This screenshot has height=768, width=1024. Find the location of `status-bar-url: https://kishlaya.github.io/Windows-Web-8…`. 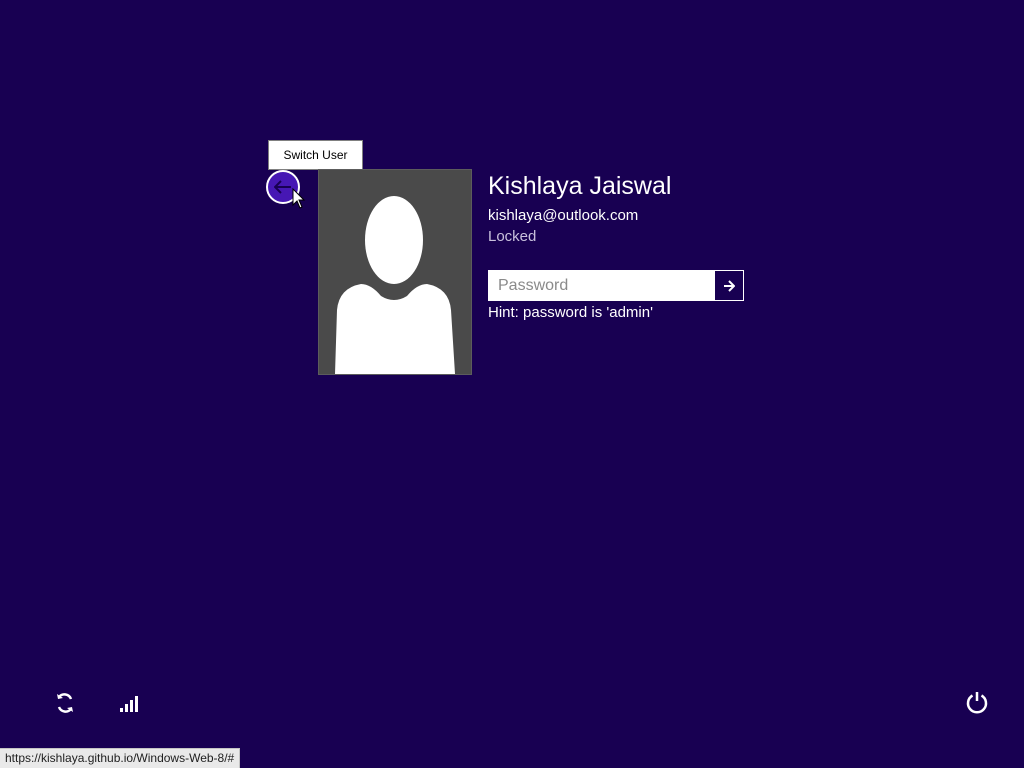

status-bar-url: https://kishlaya.github.io/Windows-Web-8… is located at coordinates (120, 758).